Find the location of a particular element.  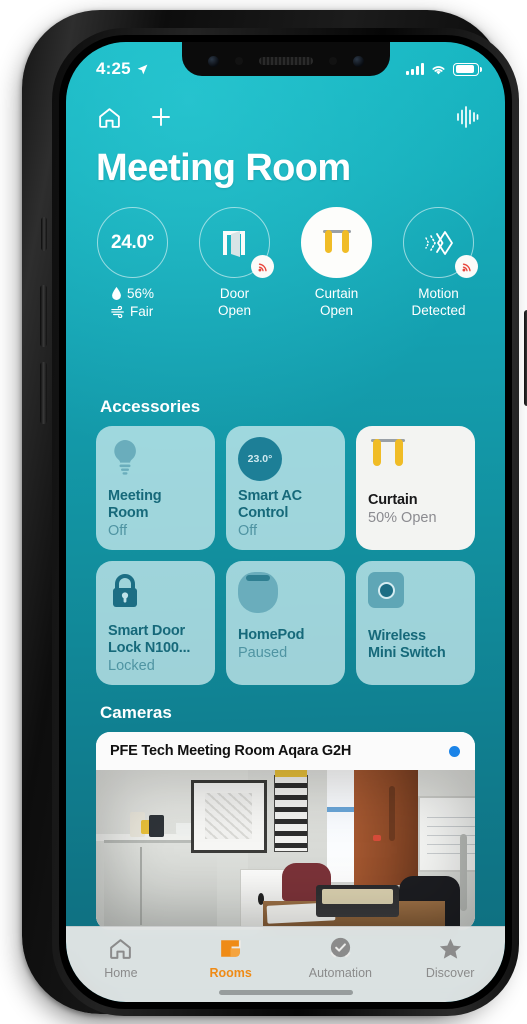

water-drop-icon is located at coordinates (116, 293).